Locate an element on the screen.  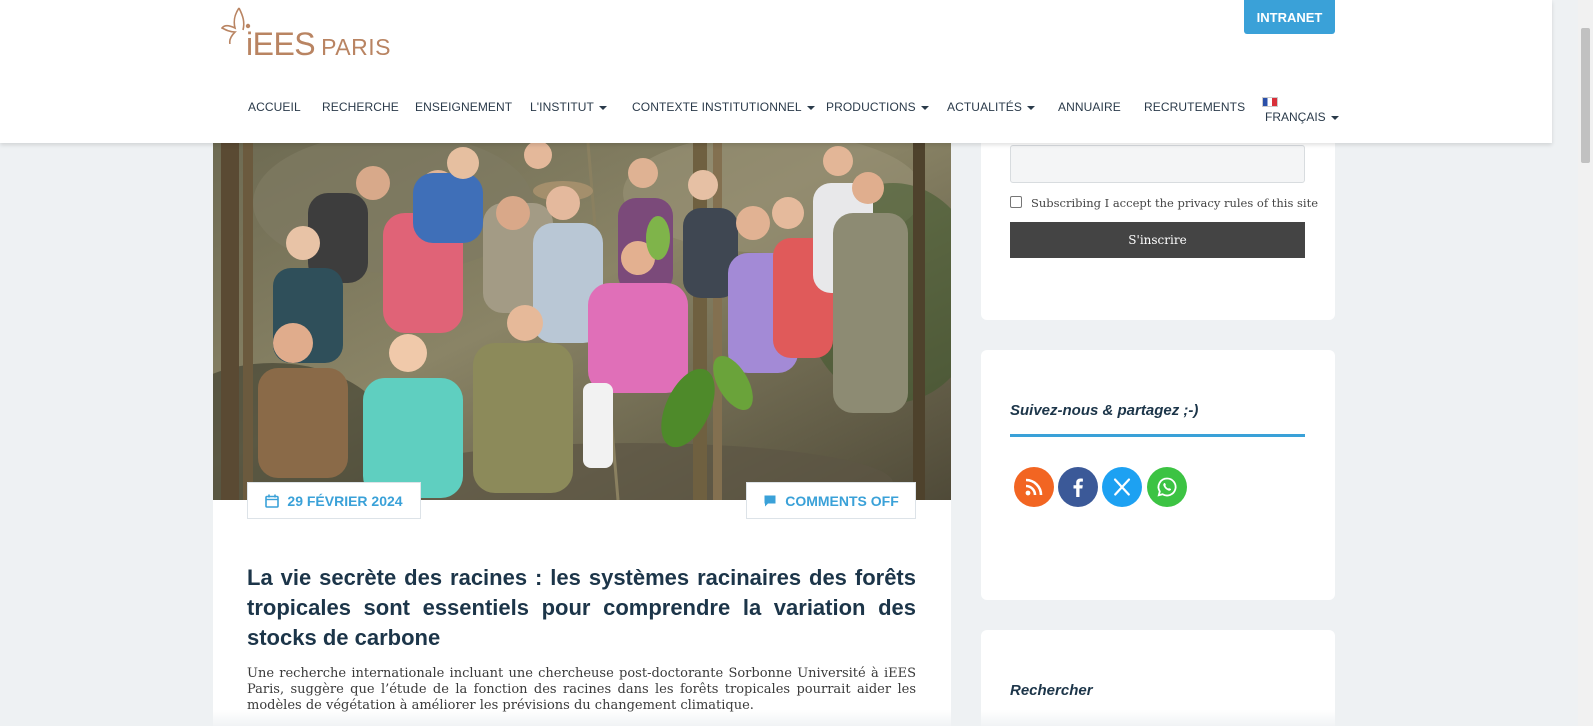
search-widget-title: Rechercher is located at coordinates (1051, 690).